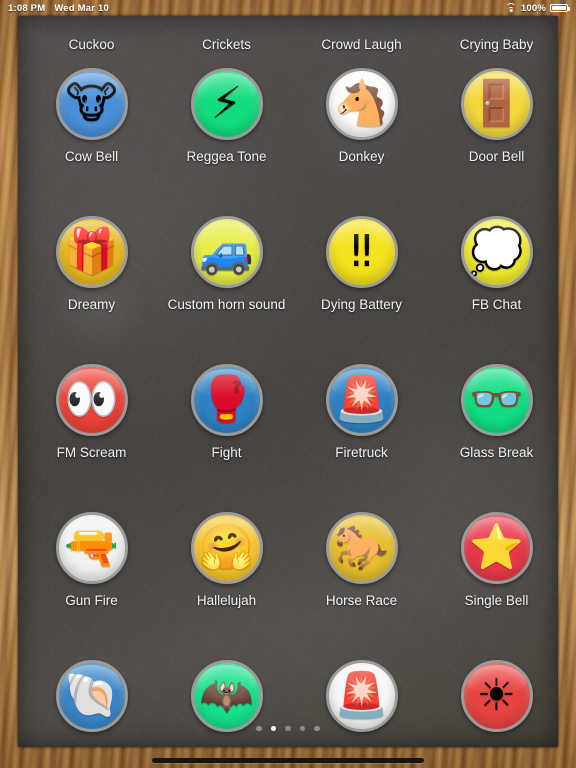 The image size is (576, 768). Describe the element at coordinates (533, 8) in the screenshot. I see `battery-percent-label: 100%` at that location.